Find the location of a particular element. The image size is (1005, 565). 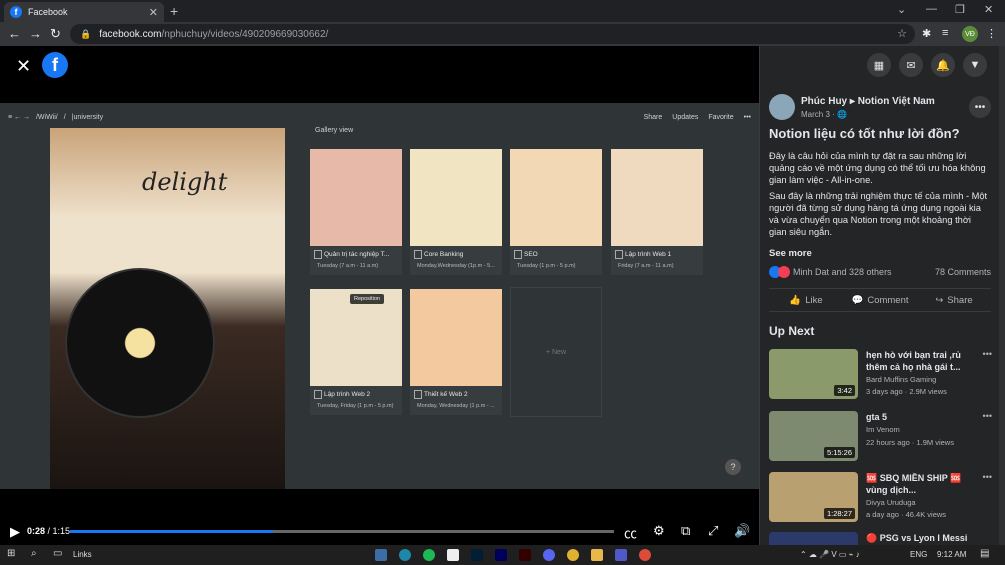

card-schedule: Tuesday, Friday (1 p.m - 5 p.m) is located at coordinates (355, 406).